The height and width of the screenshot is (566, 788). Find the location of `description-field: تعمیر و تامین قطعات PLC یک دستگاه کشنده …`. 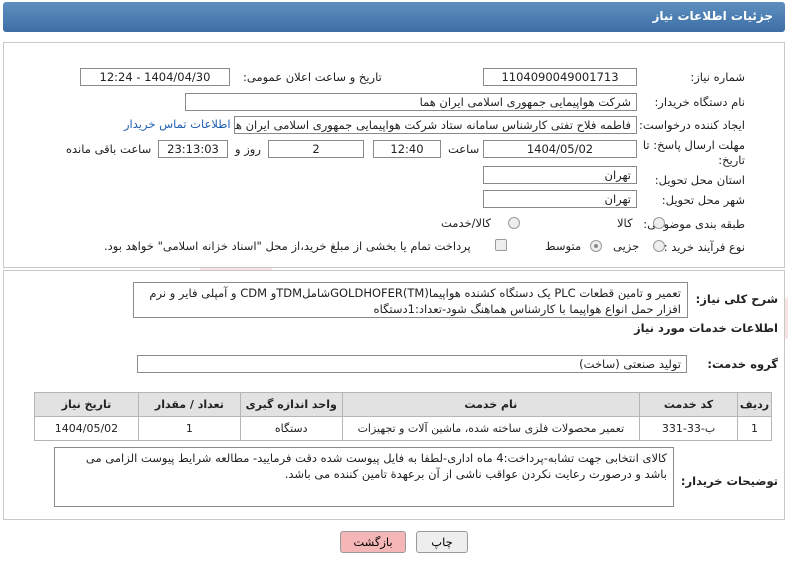

description-field: تعمیر و تامین قطعات PLC یک دستگاه کشنده … is located at coordinates (410, 300).